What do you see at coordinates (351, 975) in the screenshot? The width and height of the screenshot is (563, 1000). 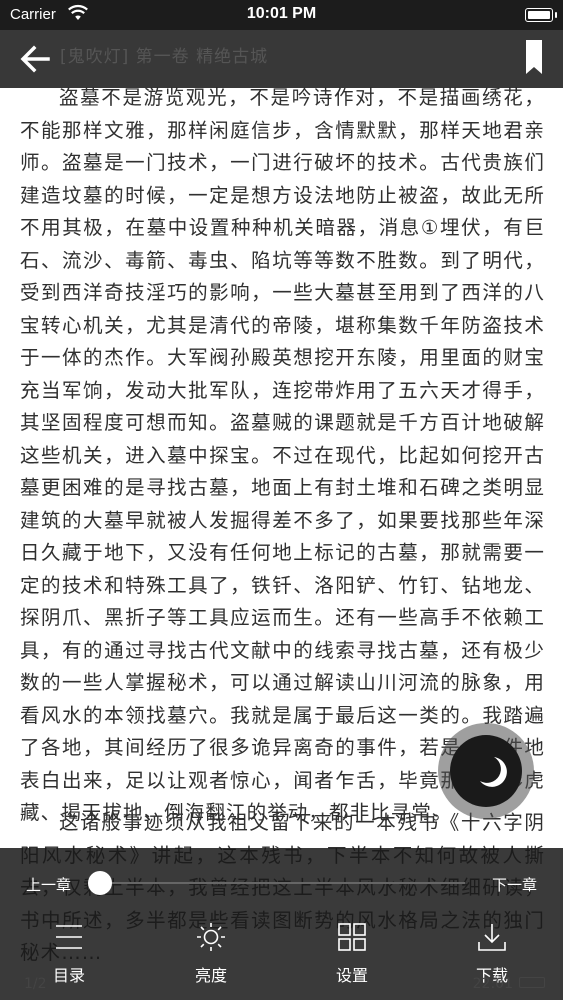 I see `menu-settings-label: 设置` at bounding box center [351, 975].